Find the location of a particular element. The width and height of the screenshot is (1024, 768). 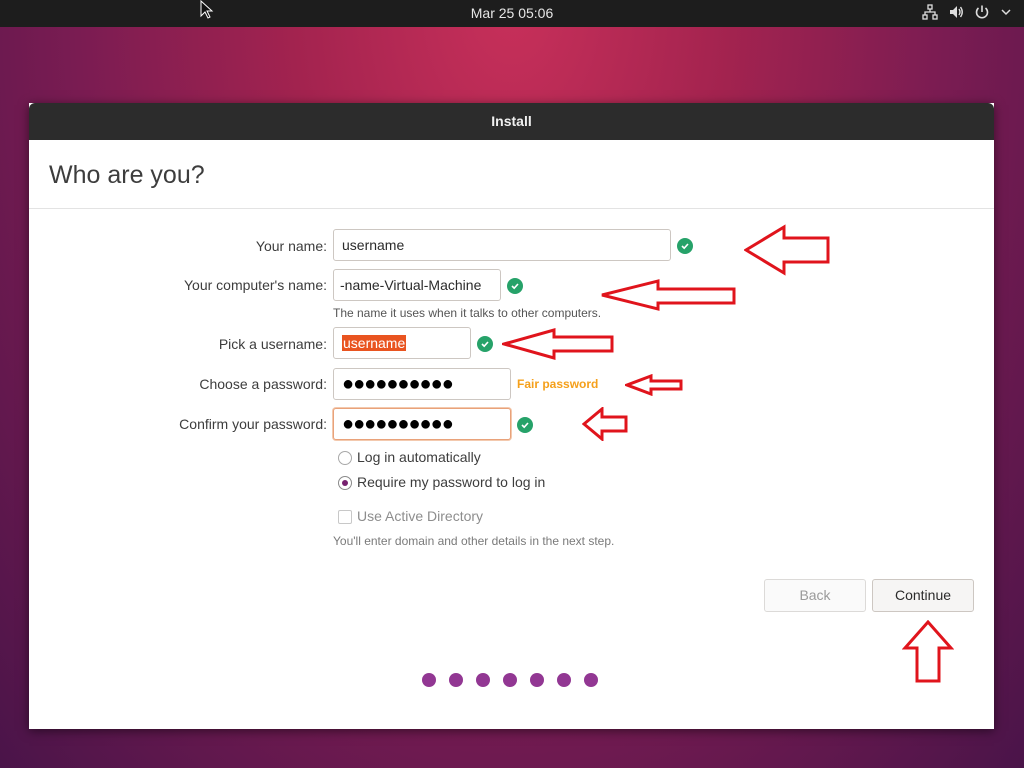

require-password-radio is located at coordinates (345, 483).